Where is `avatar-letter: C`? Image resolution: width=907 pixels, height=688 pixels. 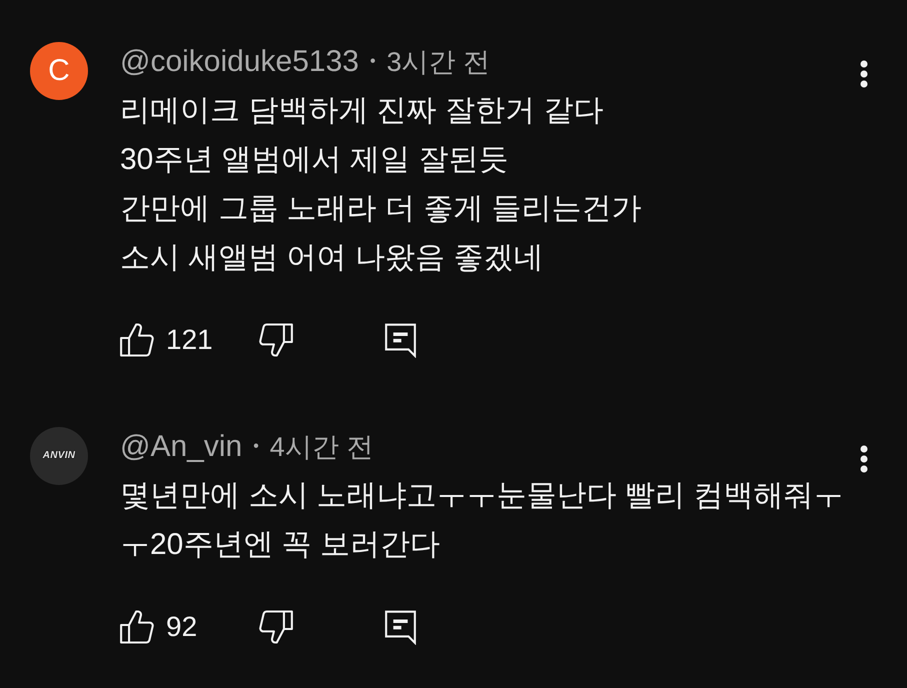 avatar-letter: C is located at coordinates (59, 71).